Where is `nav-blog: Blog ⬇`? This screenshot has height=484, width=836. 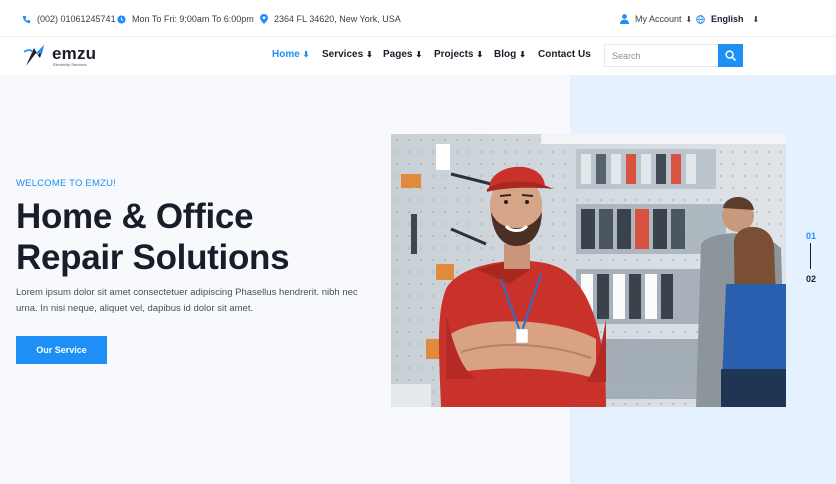 nav-blog: Blog ⬇ is located at coordinates (510, 54).